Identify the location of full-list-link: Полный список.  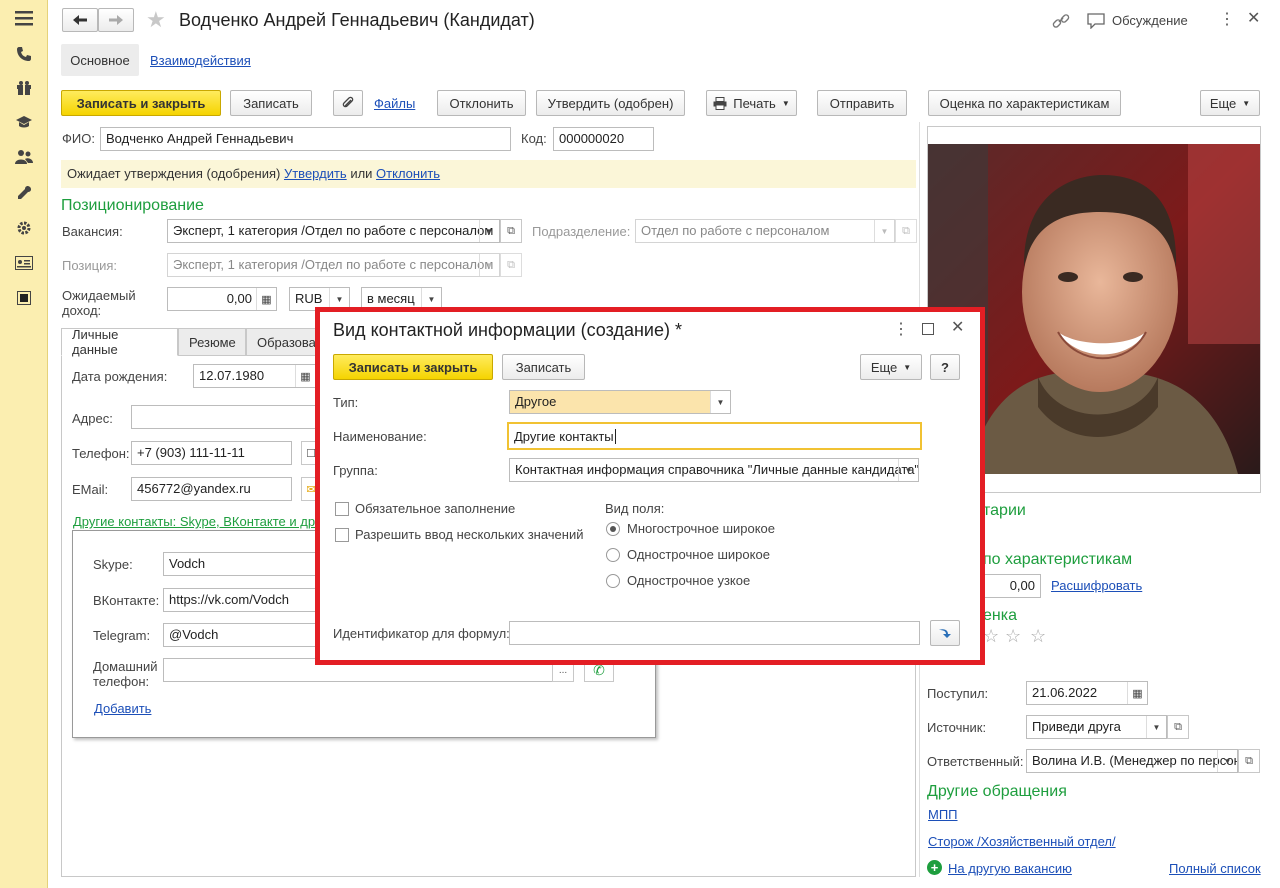
(1215, 868).